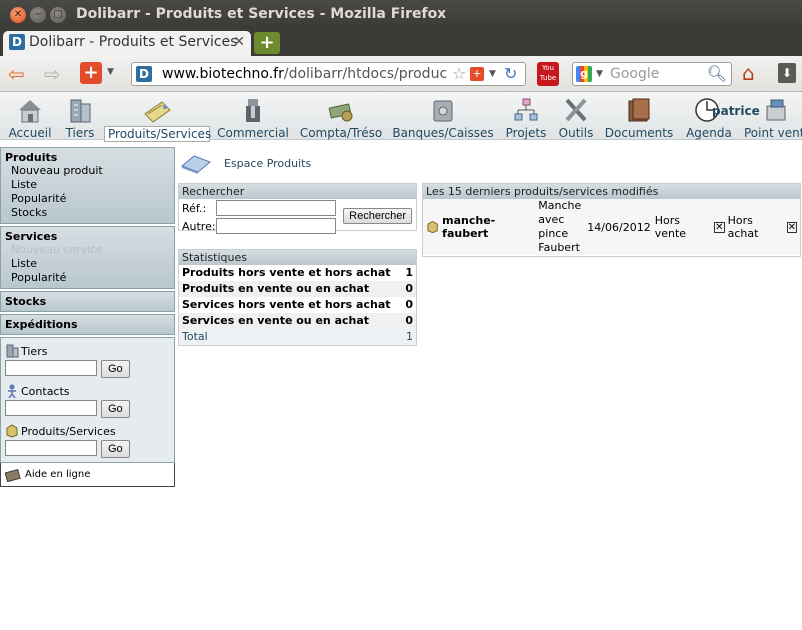 This screenshot has width=802, height=630. Describe the element at coordinates (559, 227) in the screenshot. I see `product-label-cell: Manche avec pince Faubert` at that location.